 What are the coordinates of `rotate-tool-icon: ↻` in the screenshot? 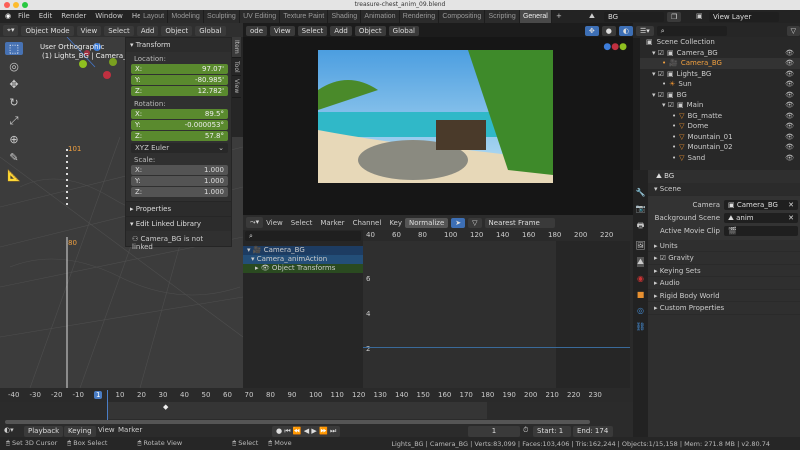 It's located at (14, 102).